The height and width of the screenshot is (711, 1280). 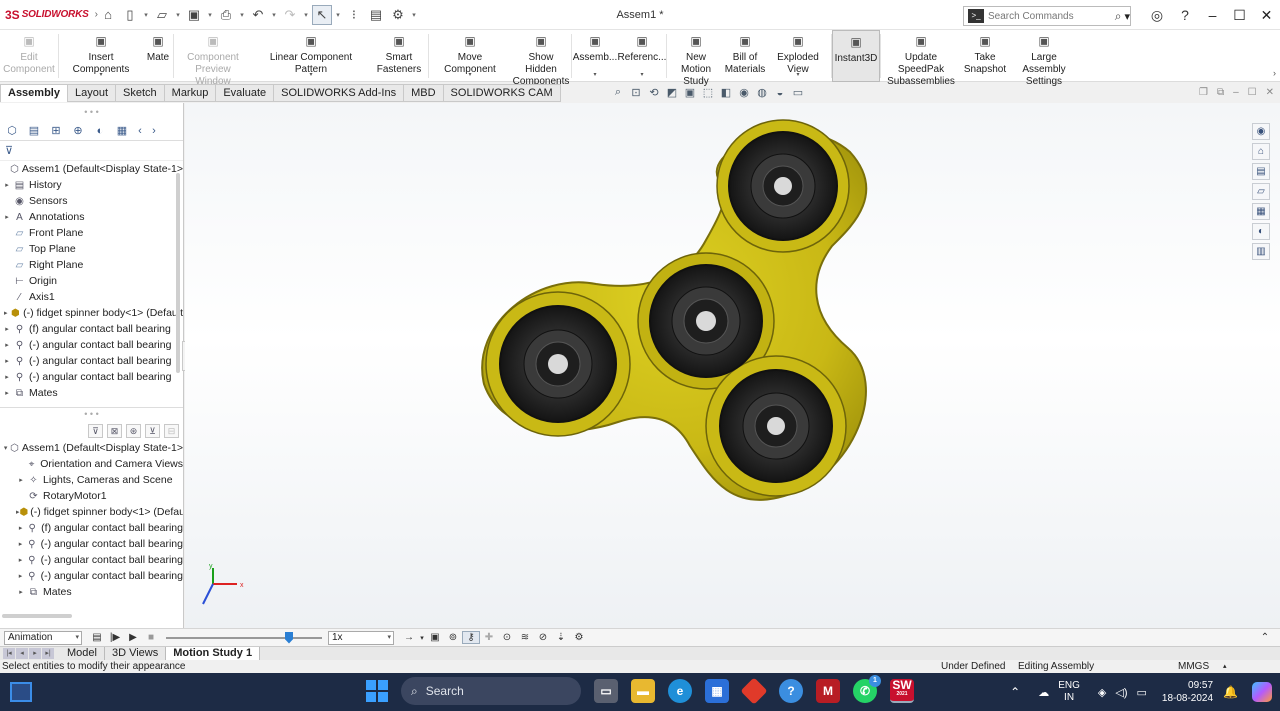 I want to click on show-hidden-button: ▣ Show Hidden Components, so click(x=541, y=58).